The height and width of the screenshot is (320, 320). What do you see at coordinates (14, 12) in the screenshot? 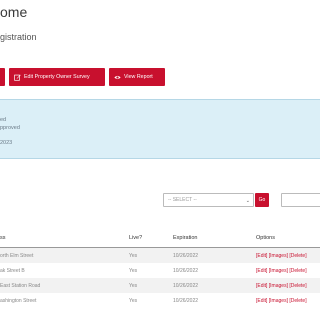
I see `page-title: ome` at bounding box center [14, 12].